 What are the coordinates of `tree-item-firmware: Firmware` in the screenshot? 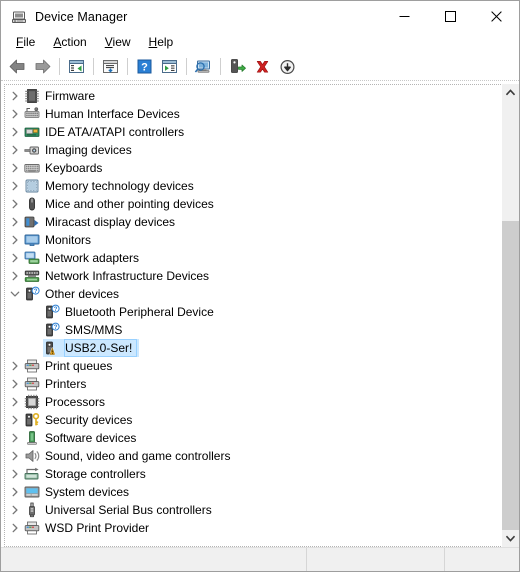 It's located at (253, 96).